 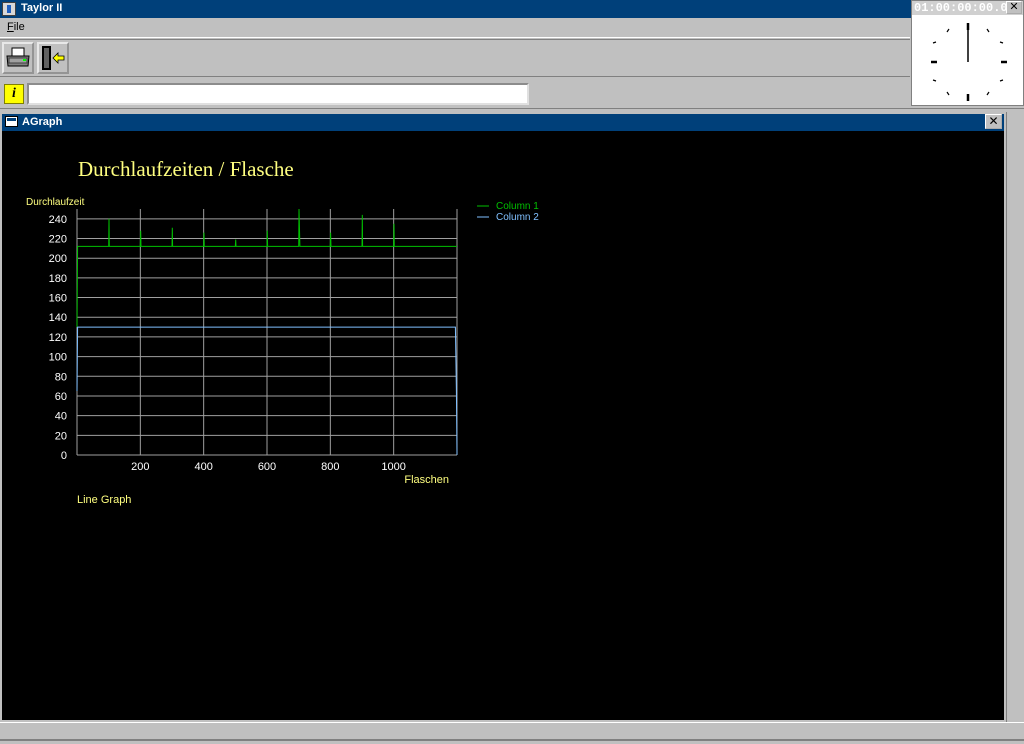 I want to click on window-right-border, so click(x=1015, y=417).